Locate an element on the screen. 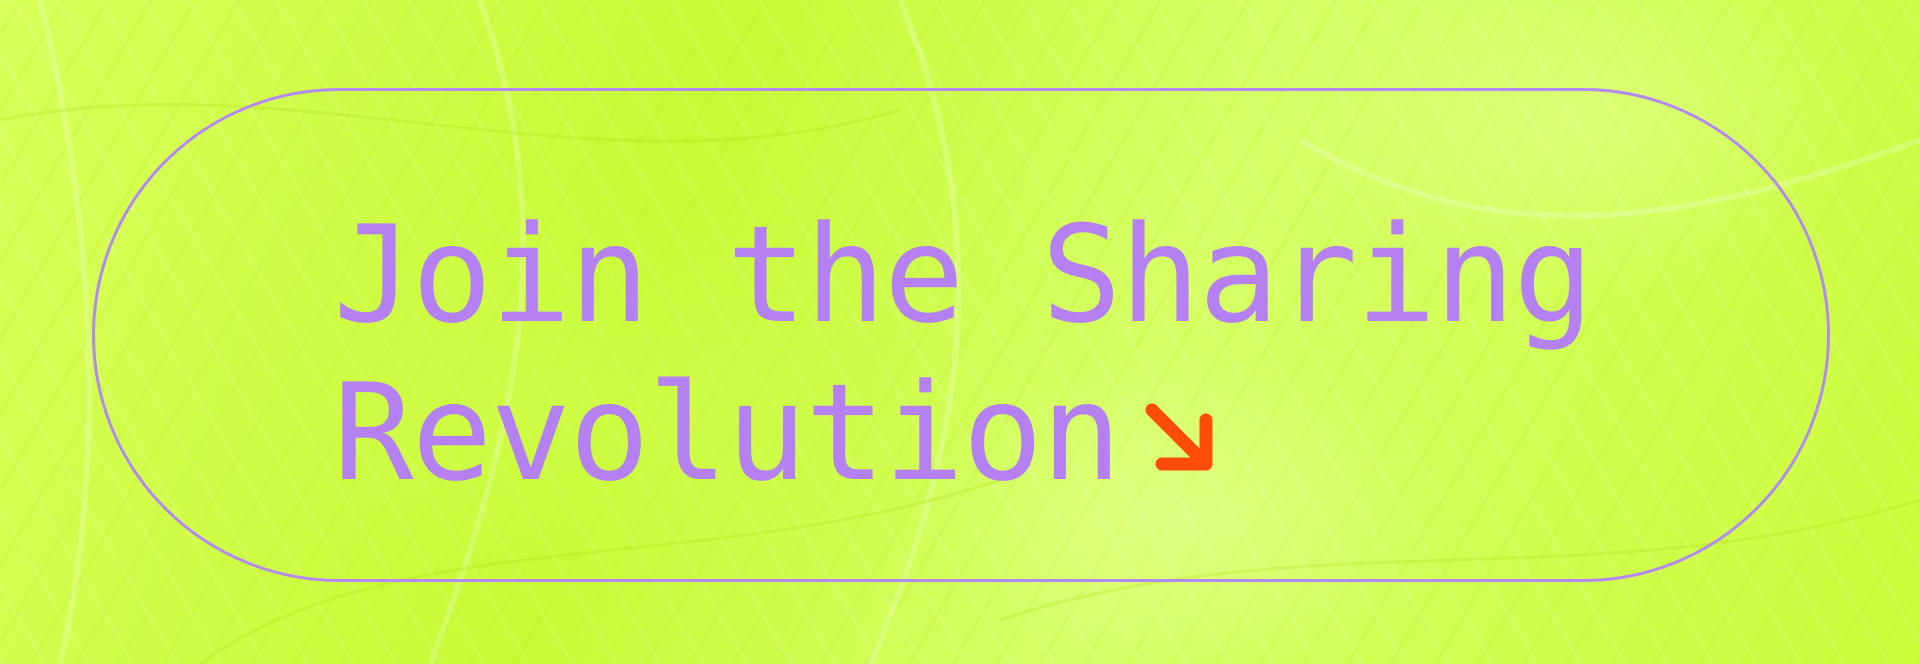 Image resolution: width=1920 pixels, height=664 pixels. arrow-down-right-icon is located at coordinates (1180, 438).